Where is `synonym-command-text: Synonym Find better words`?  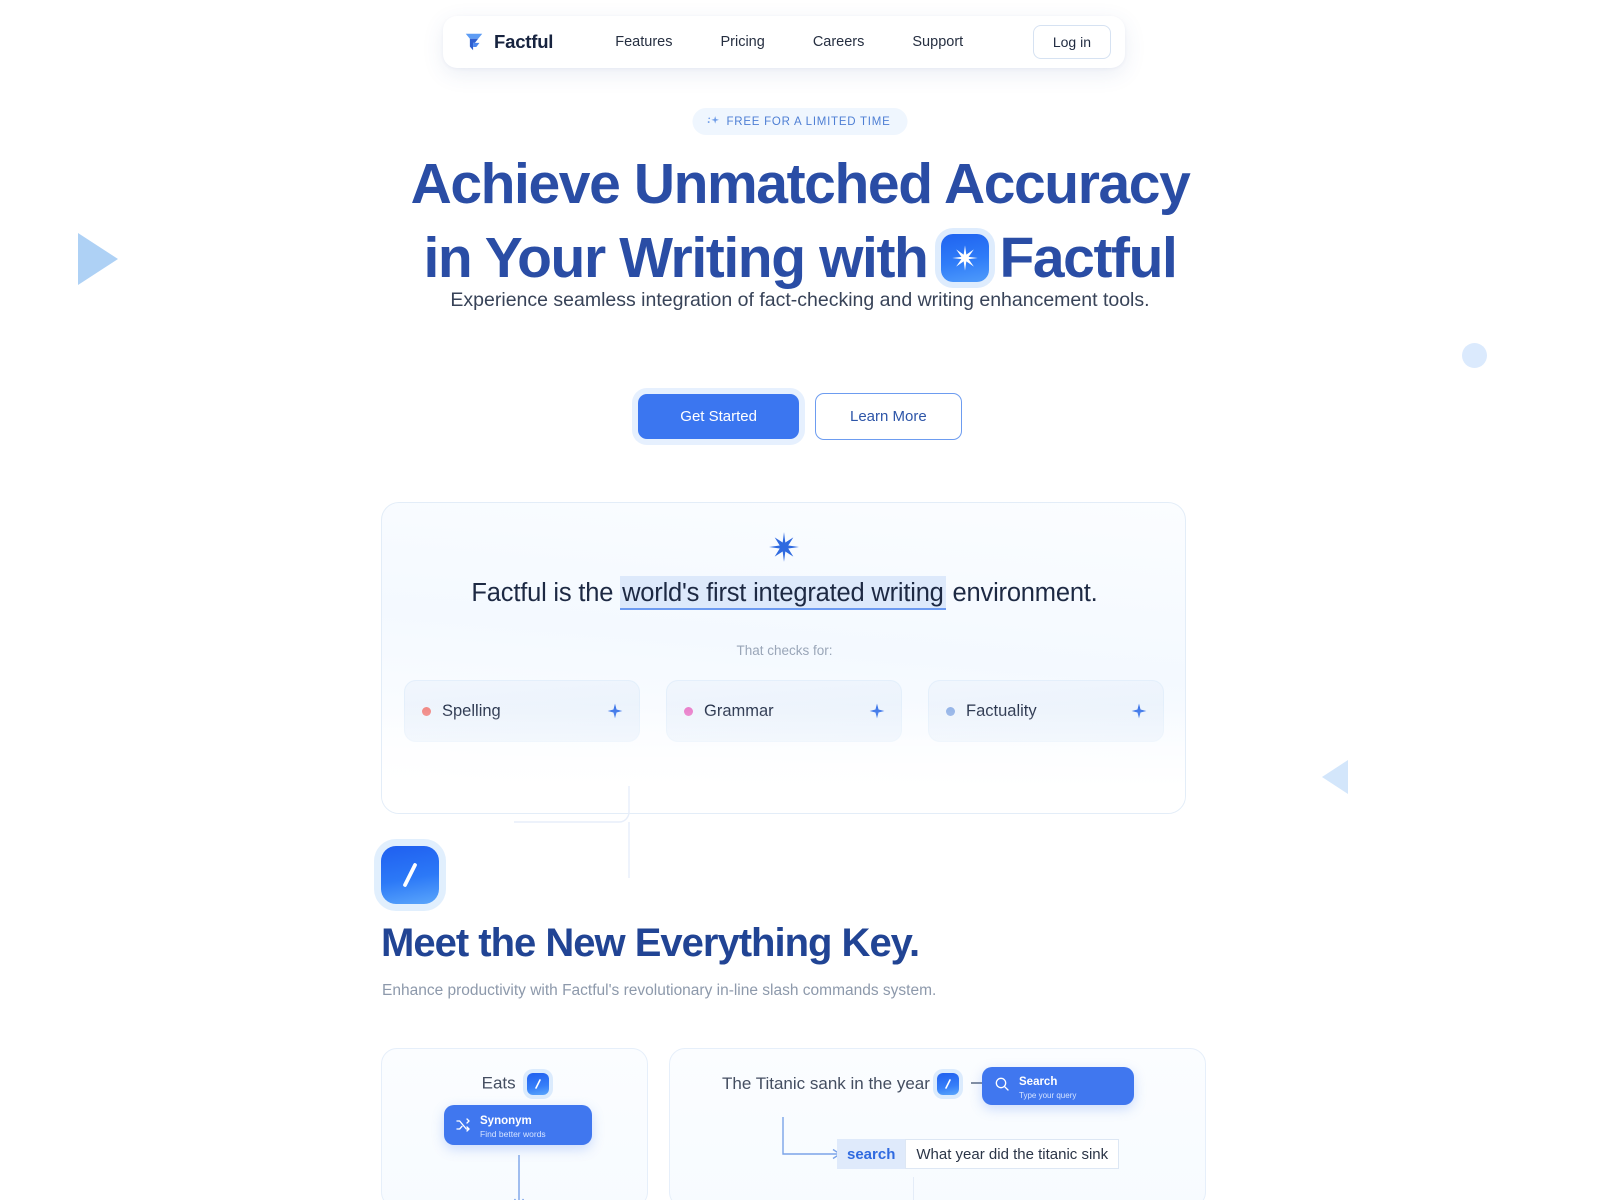
synonym-command-text: Synonym Find better words is located at coordinates (513, 1125).